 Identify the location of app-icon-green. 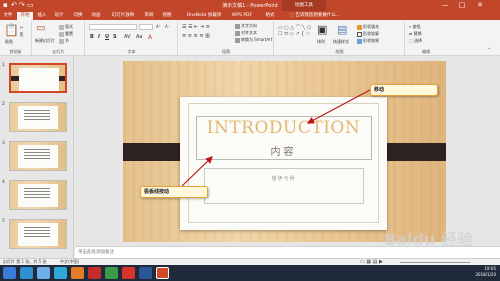
(111, 273).